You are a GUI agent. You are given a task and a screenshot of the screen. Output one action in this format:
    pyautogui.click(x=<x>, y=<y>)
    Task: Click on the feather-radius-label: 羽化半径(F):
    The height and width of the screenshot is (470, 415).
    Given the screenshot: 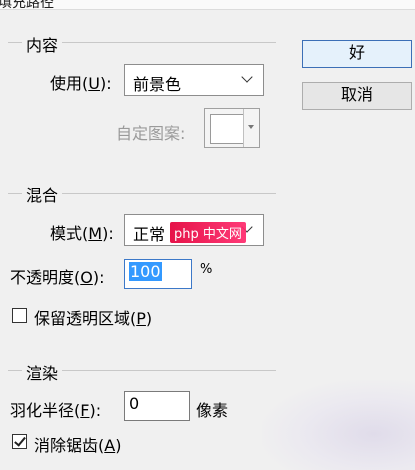 What is the action you would take?
    pyautogui.click(x=56, y=410)
    